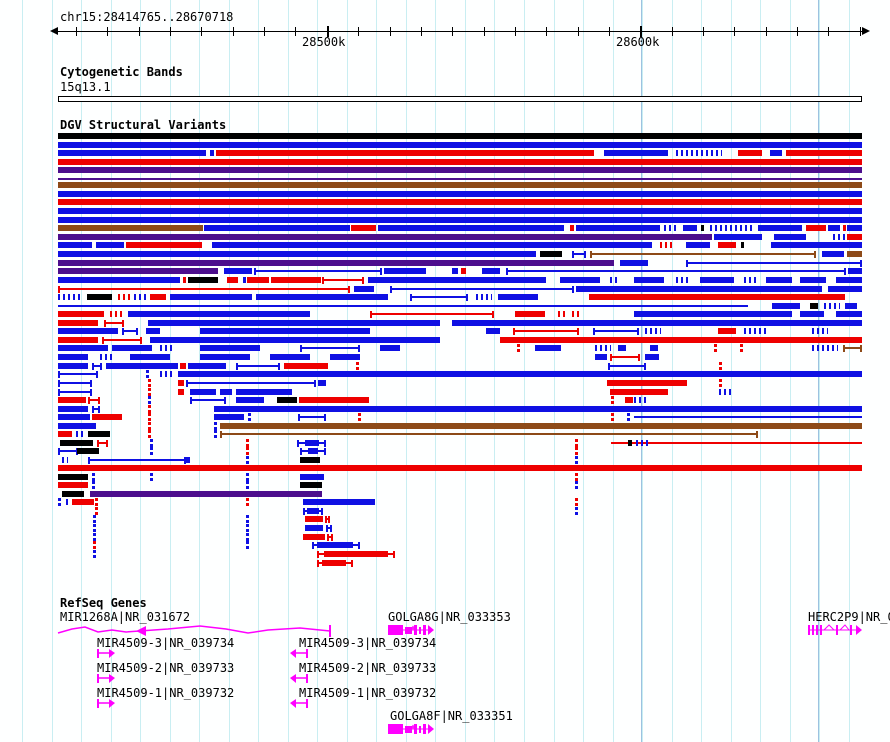 The image size is (890, 742). What do you see at coordinates (859, 630) in the screenshot?
I see `gene-strand-arrow-right-icon` at bounding box center [859, 630].